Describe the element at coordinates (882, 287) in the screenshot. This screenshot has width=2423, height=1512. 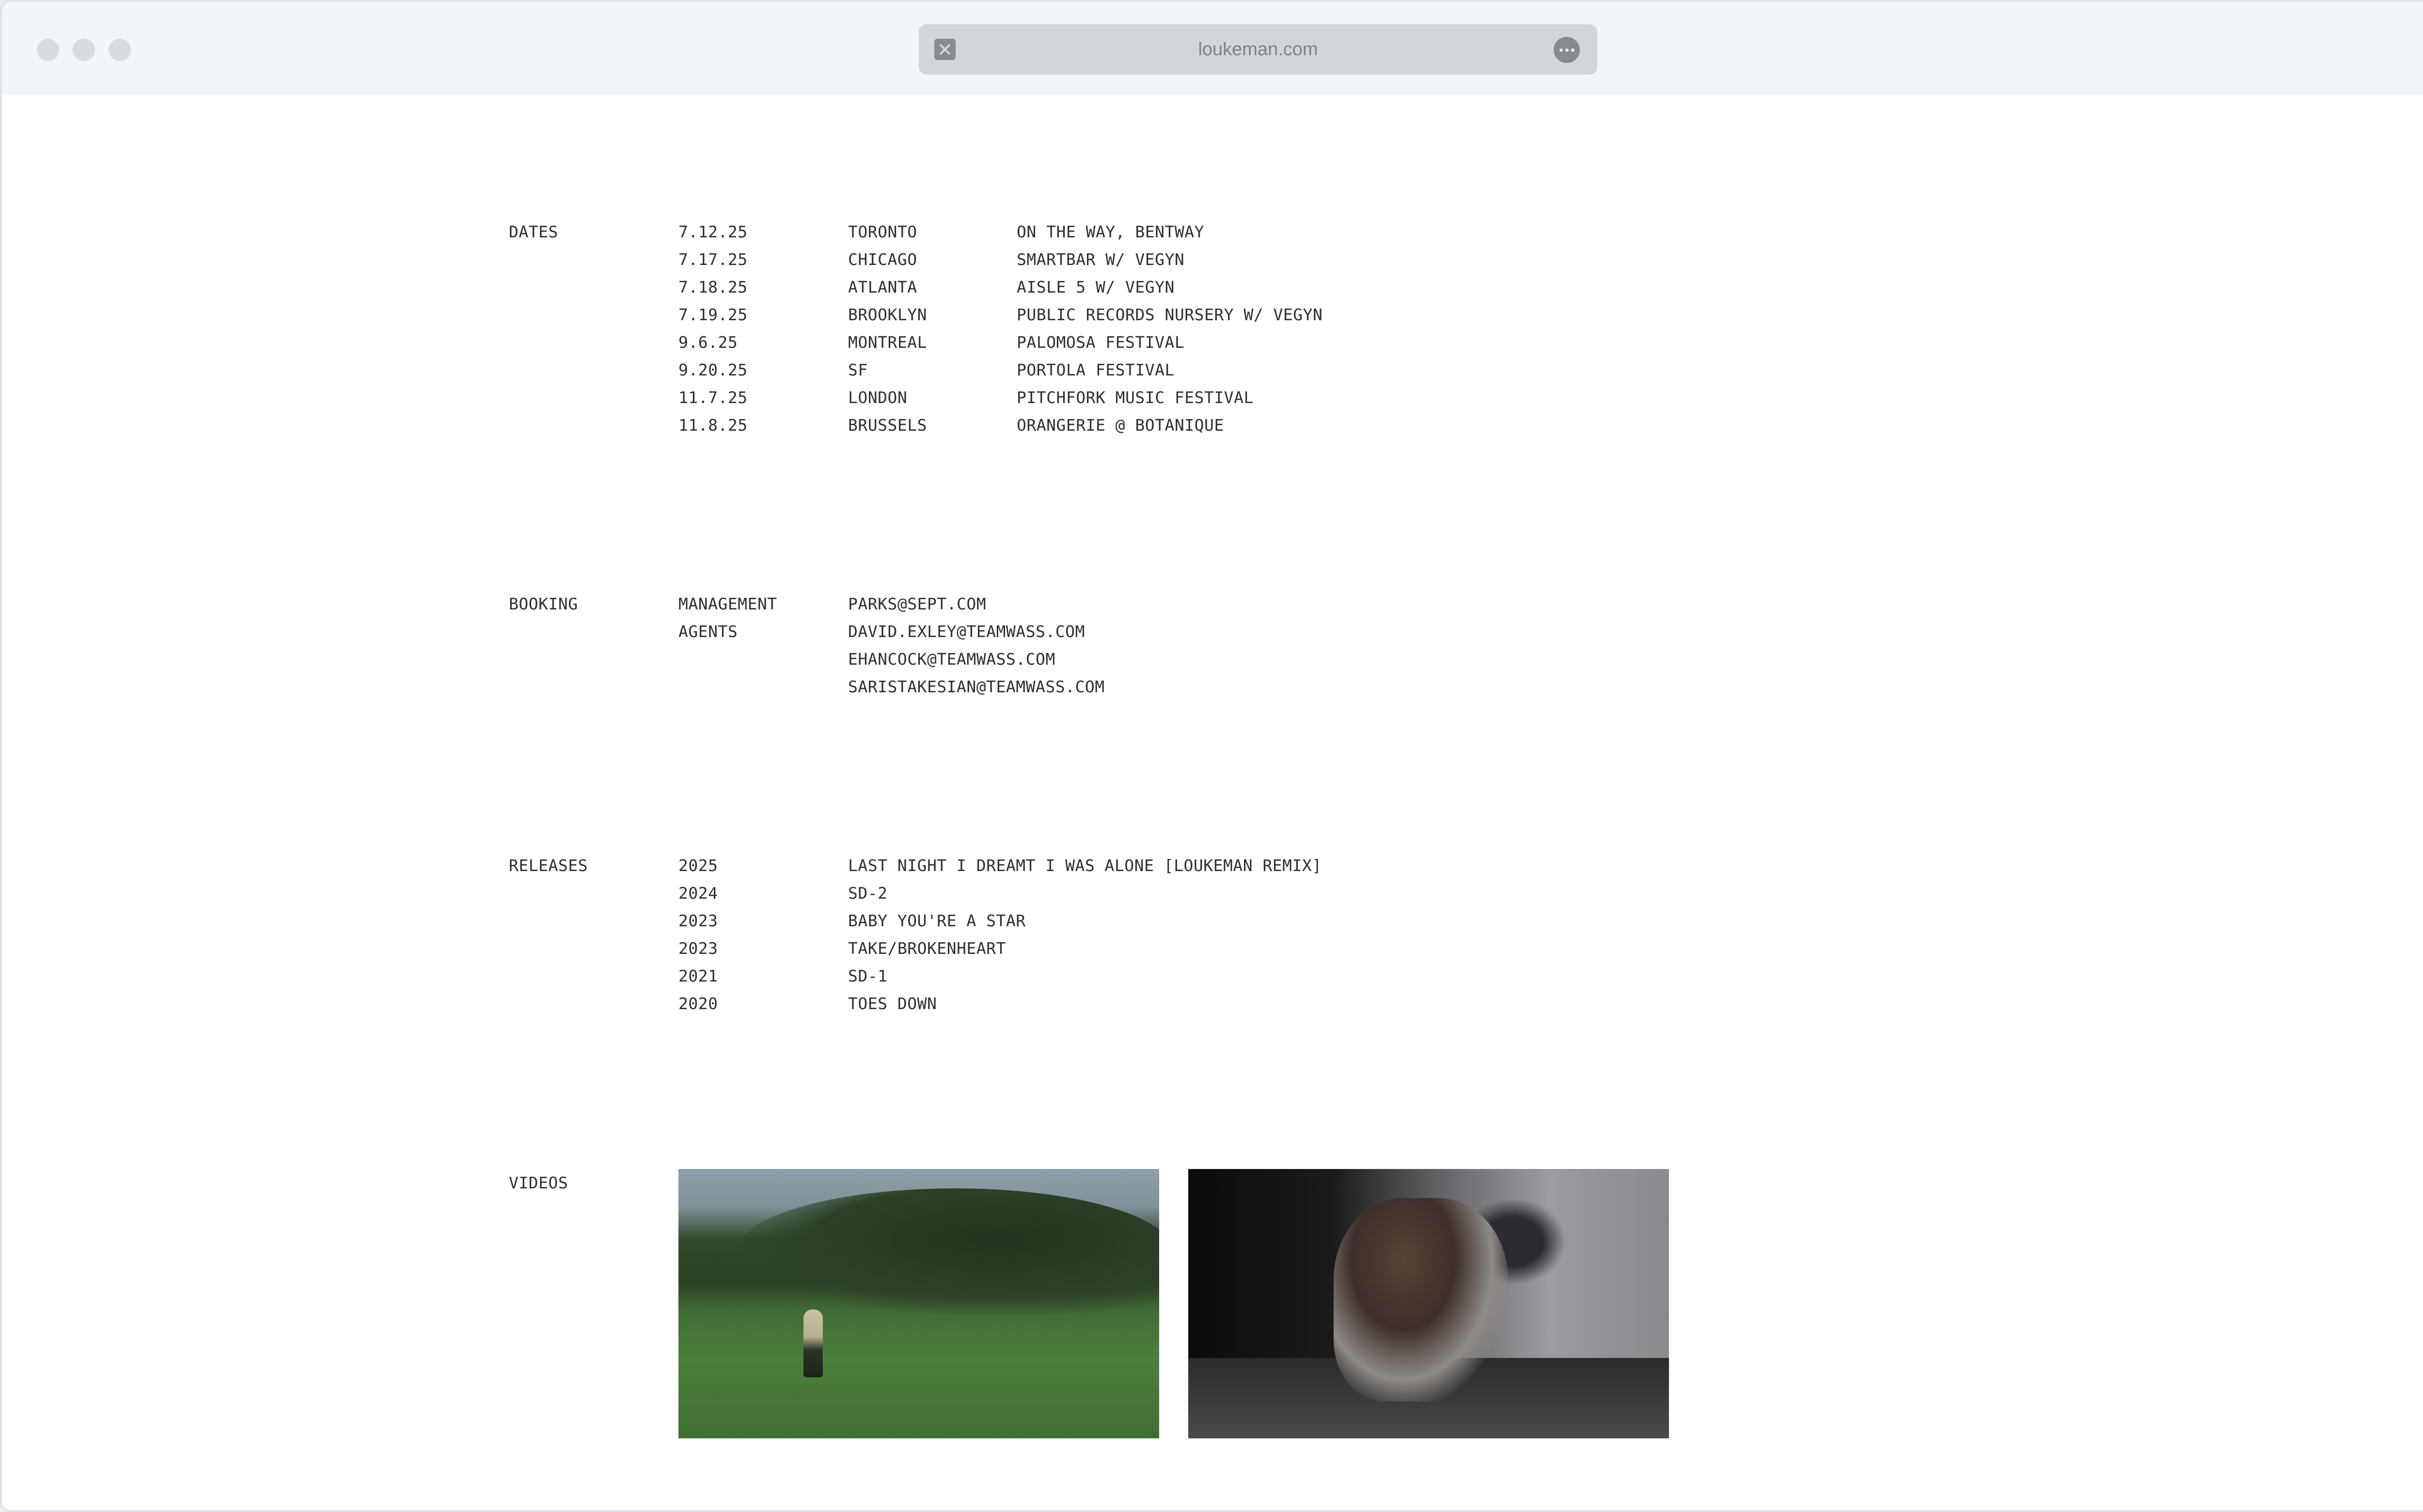
I see `date-city: ATLANTA` at that location.